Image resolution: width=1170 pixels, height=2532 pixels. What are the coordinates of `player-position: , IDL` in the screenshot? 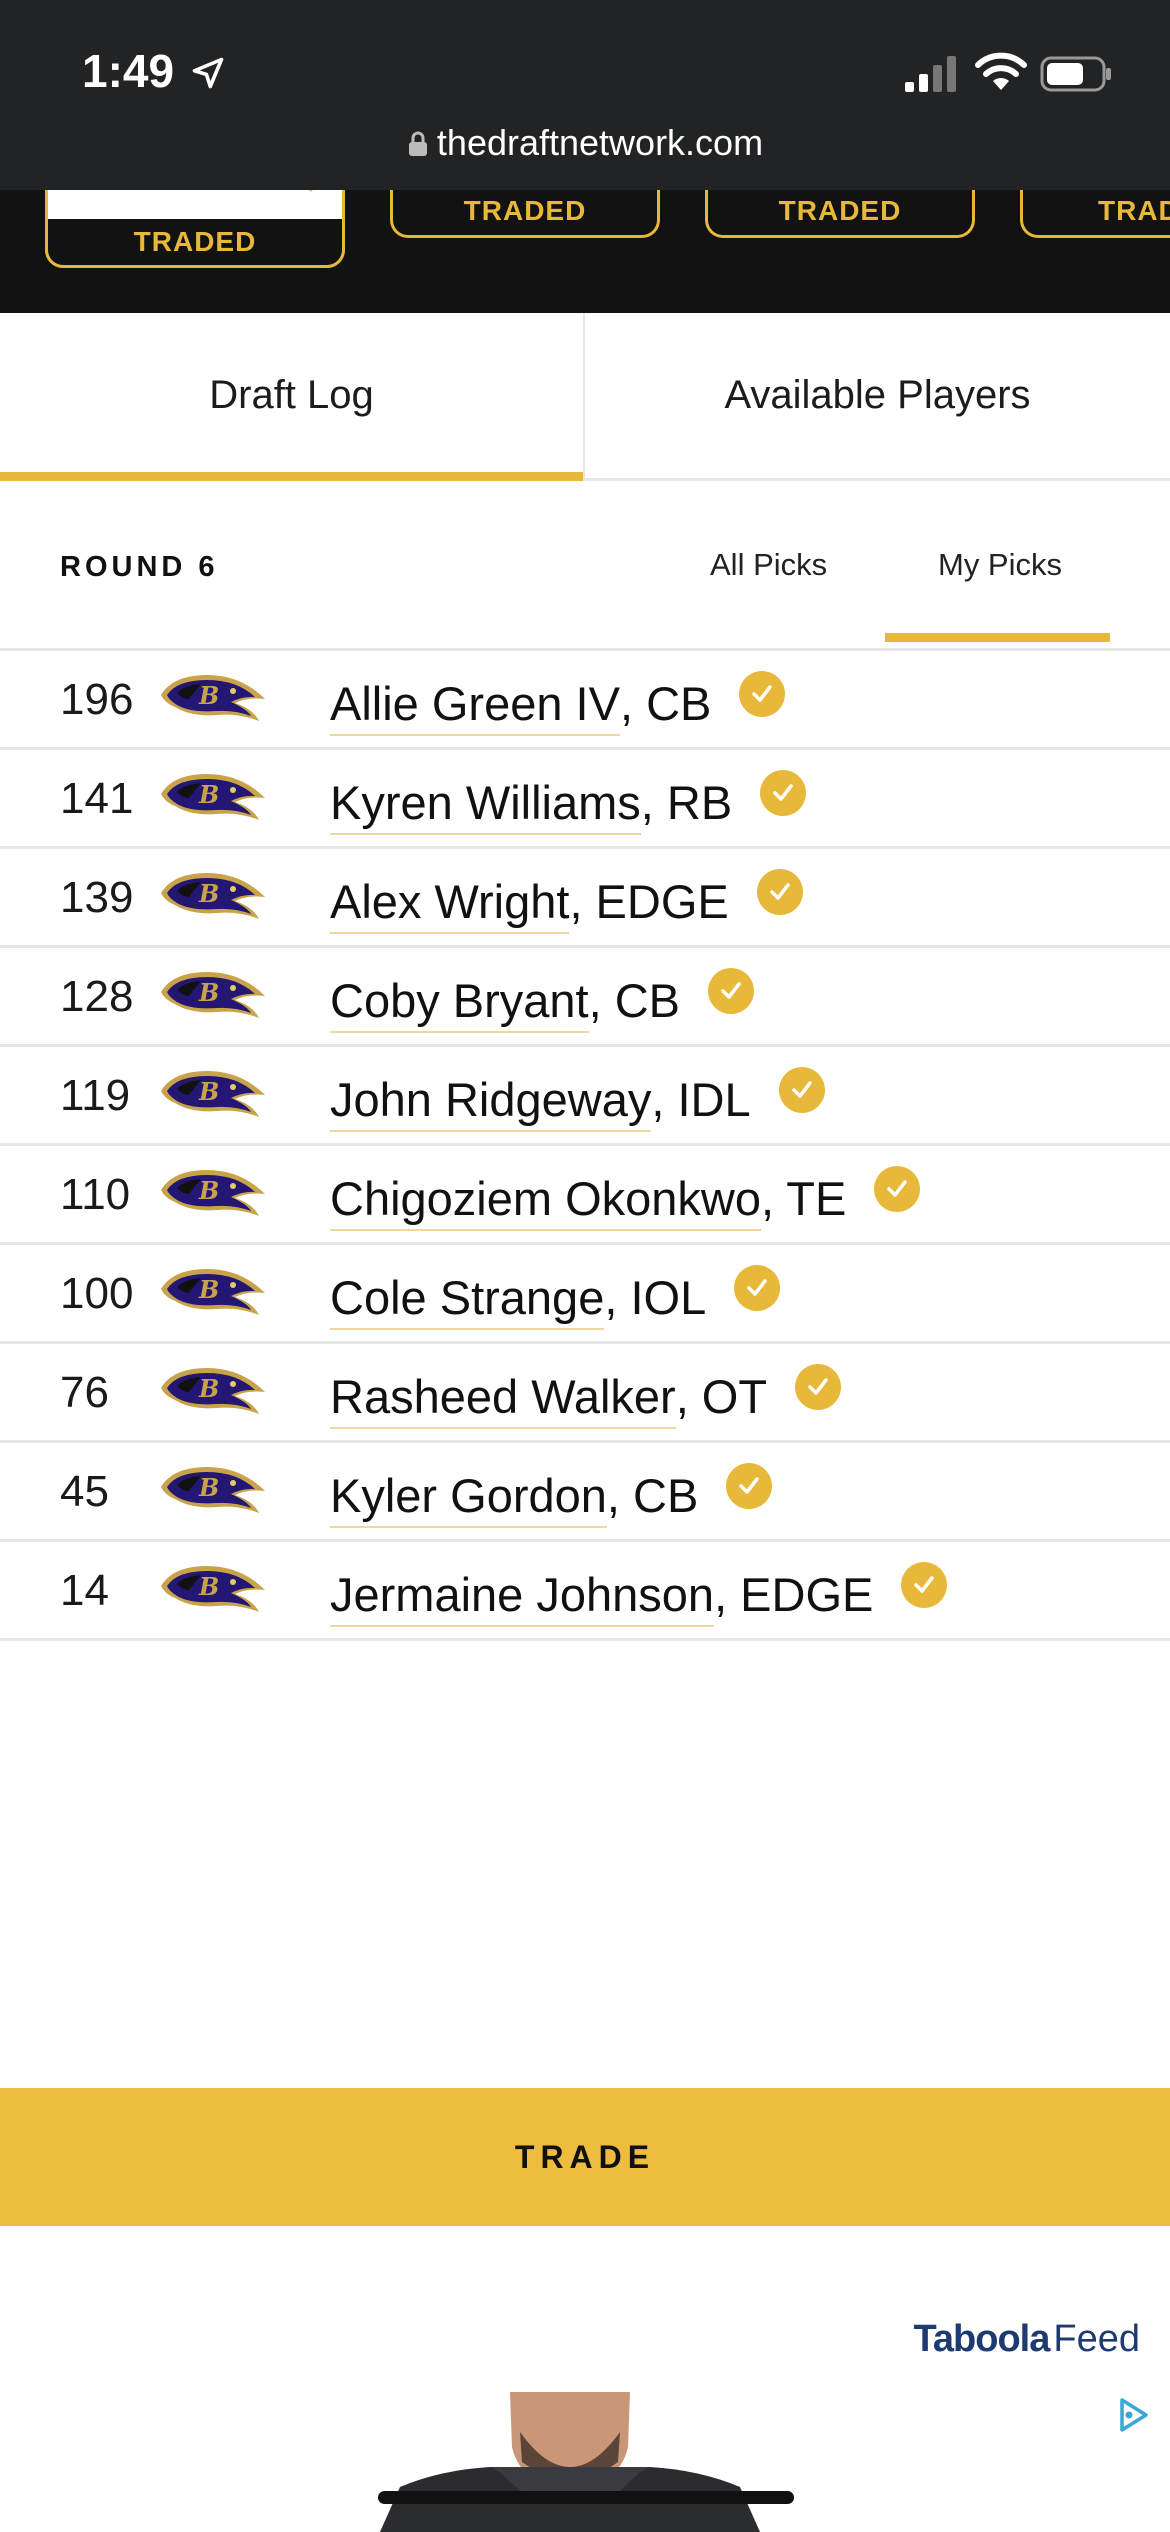 It's located at (701, 1099).